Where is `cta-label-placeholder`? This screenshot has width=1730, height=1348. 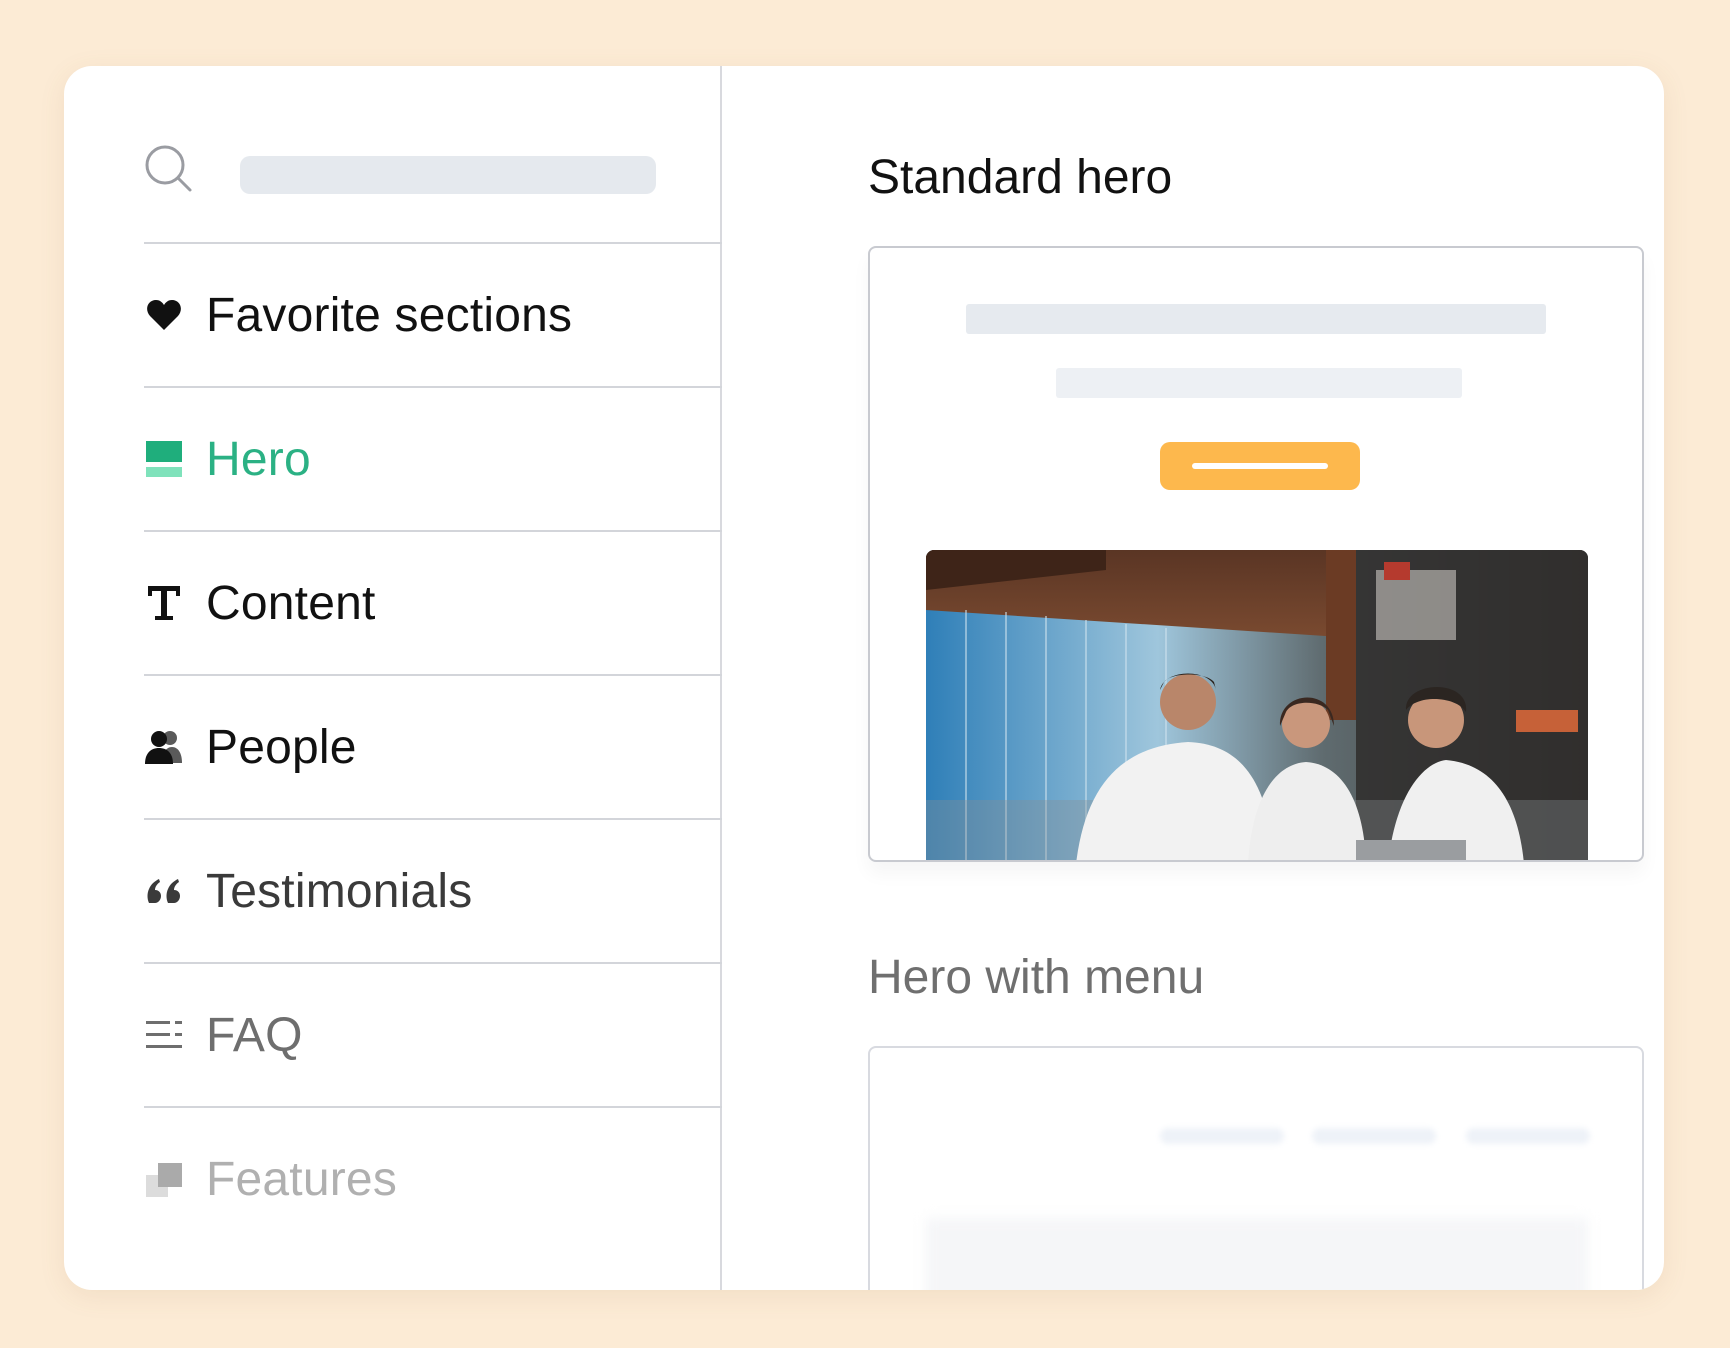
cta-label-placeholder is located at coordinates (1260, 466).